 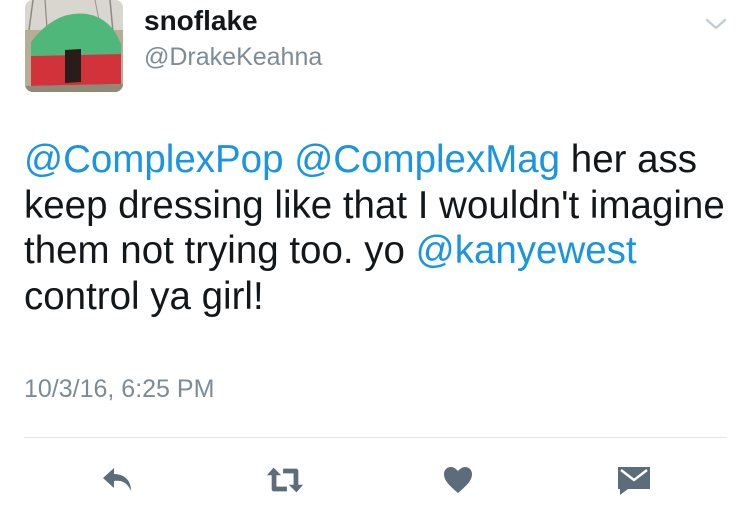 I want to click on like-icon, so click(x=458, y=480).